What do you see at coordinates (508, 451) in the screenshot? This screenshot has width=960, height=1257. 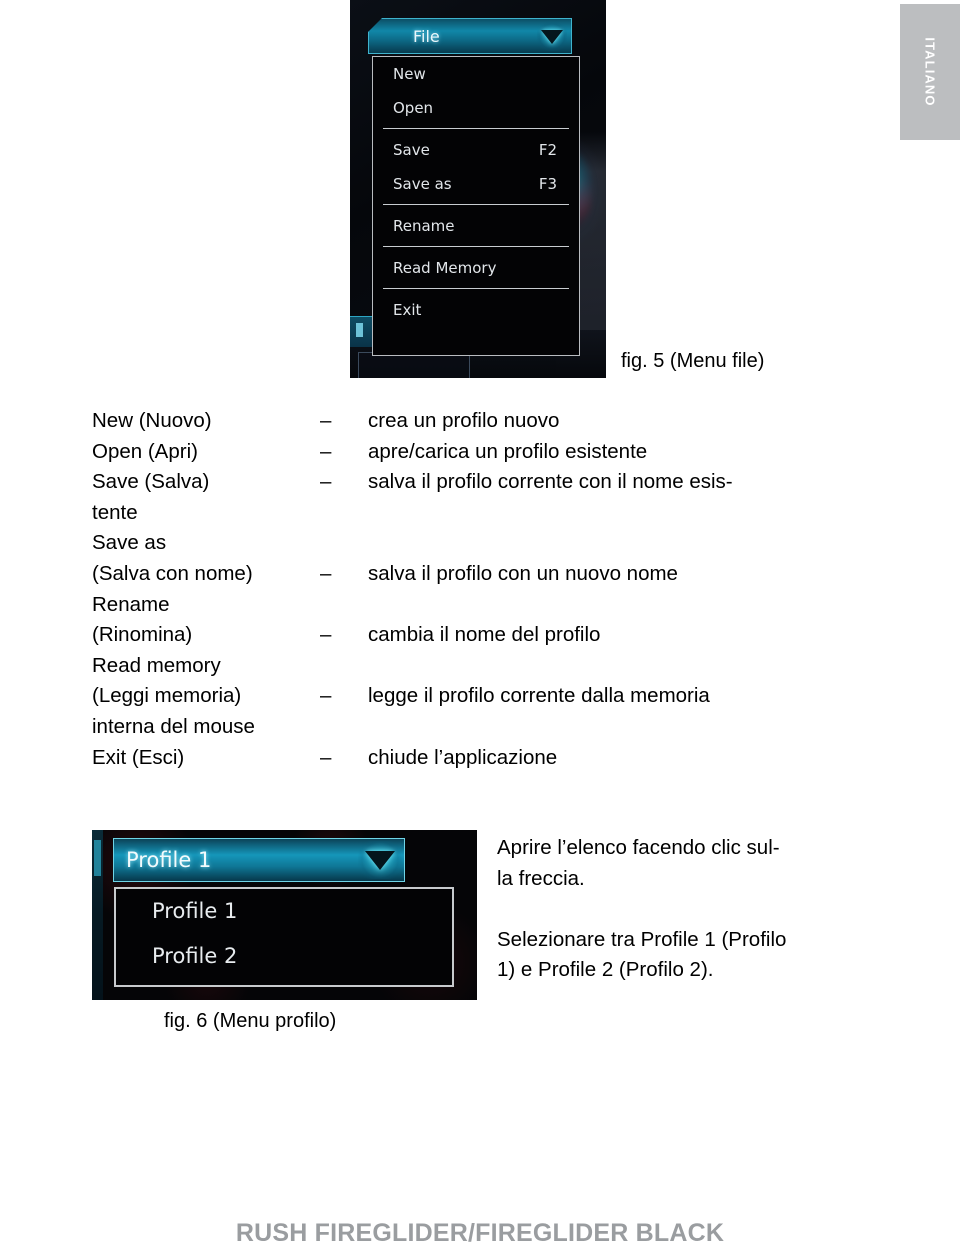 I see `description-definition: apre/carica un profilo esistente` at bounding box center [508, 451].